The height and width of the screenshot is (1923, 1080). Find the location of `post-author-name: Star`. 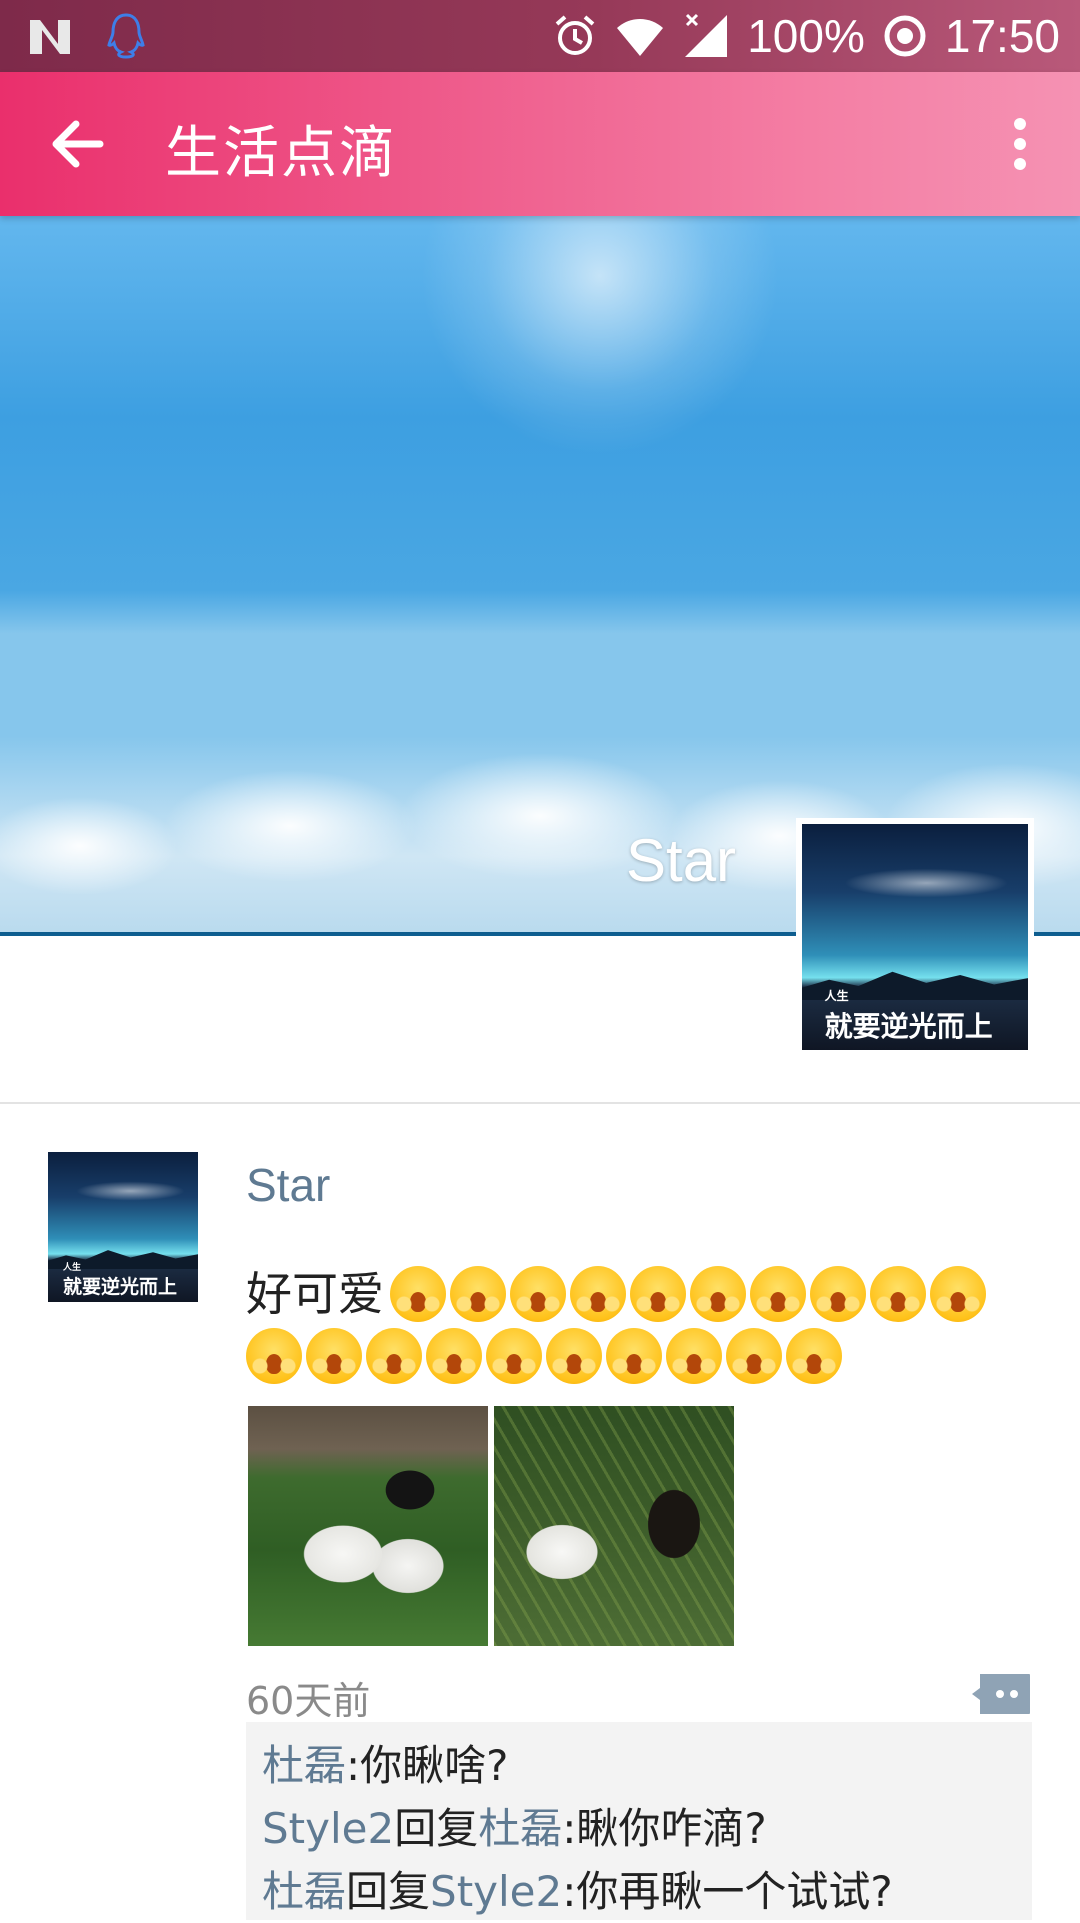

post-author-name: Star is located at coordinates (288, 1185).